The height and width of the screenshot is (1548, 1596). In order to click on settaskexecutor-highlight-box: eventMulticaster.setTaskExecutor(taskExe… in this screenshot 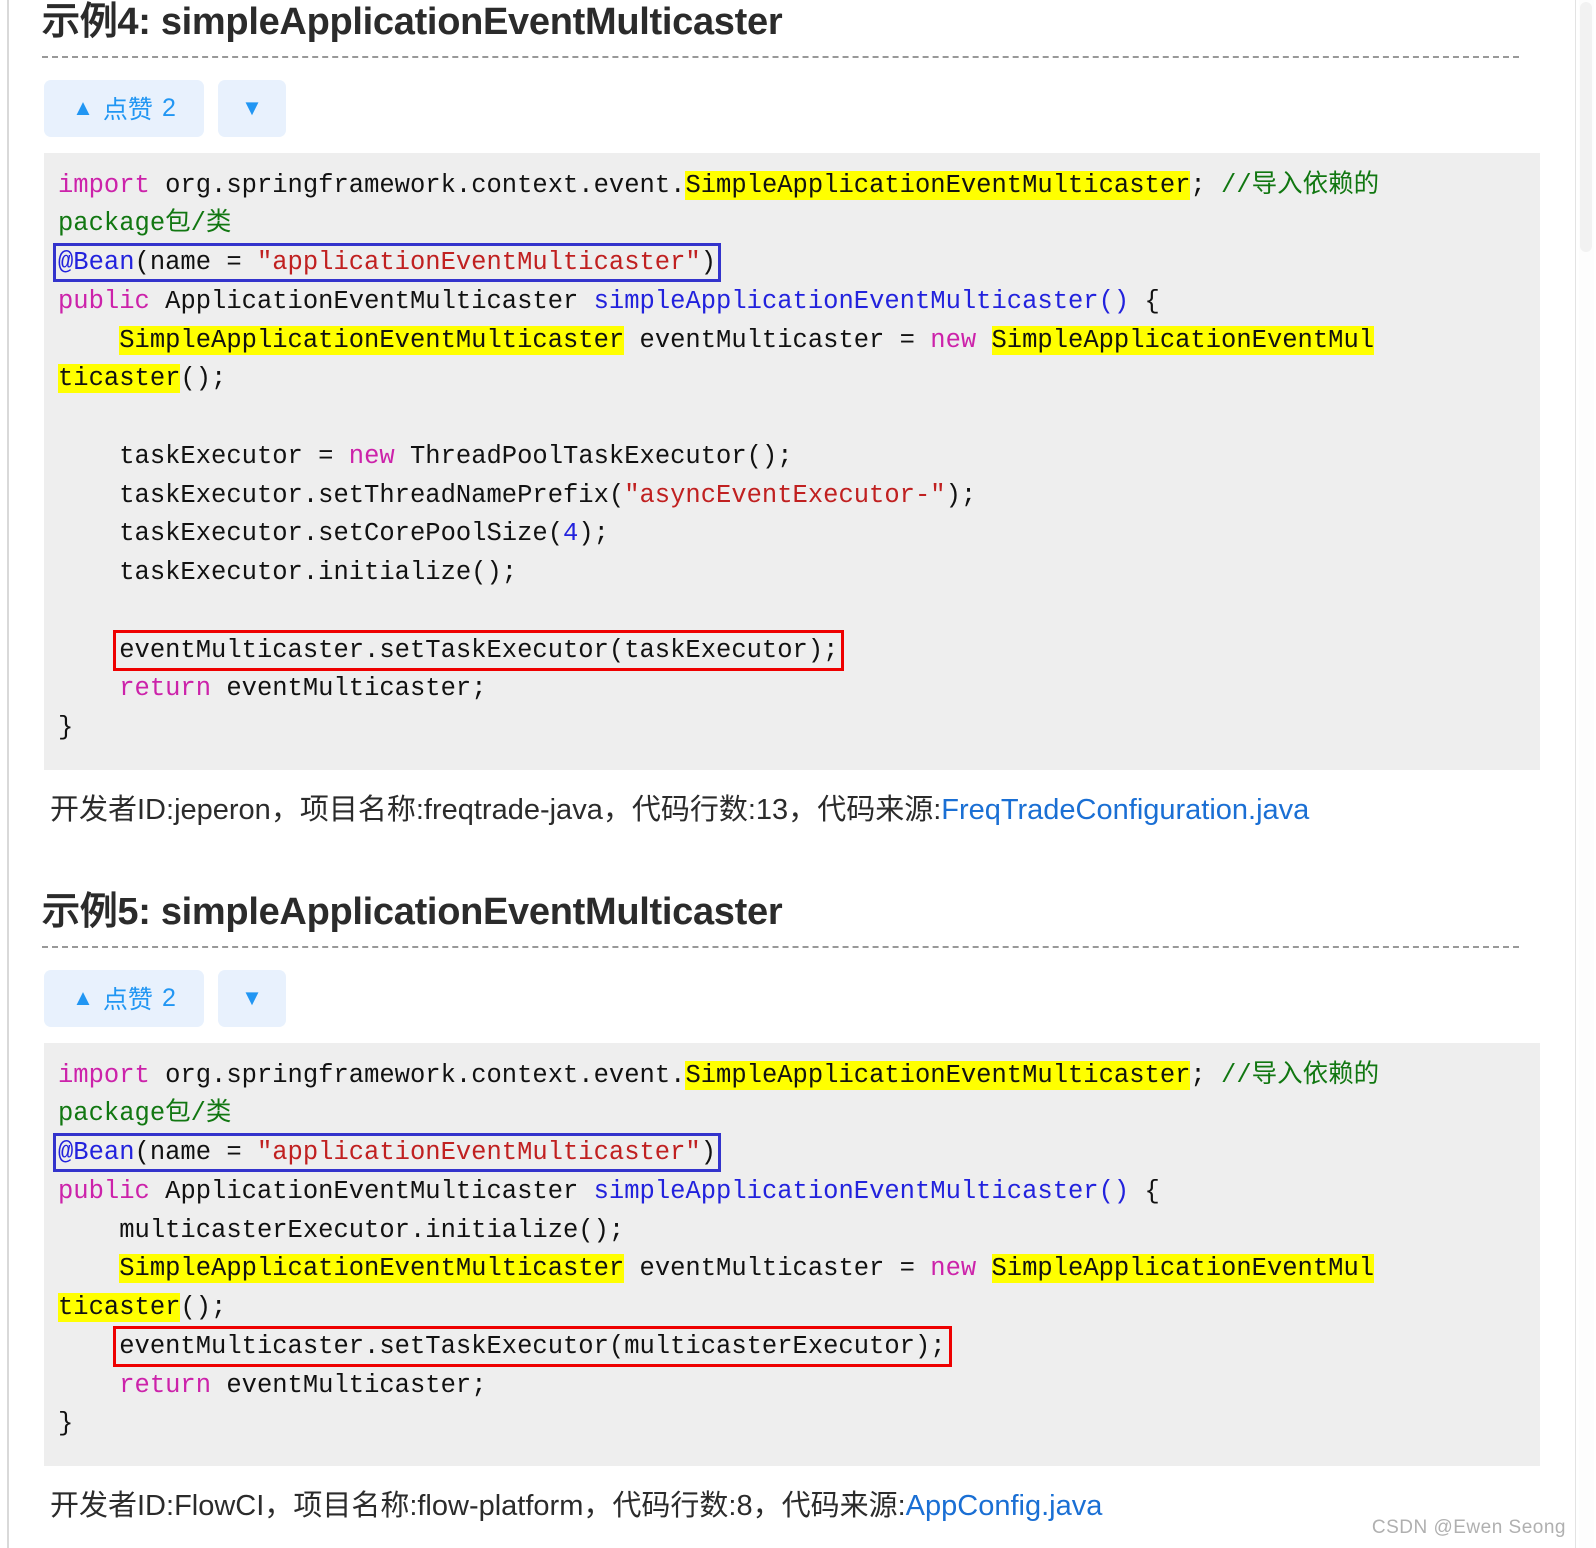, I will do `click(479, 650)`.